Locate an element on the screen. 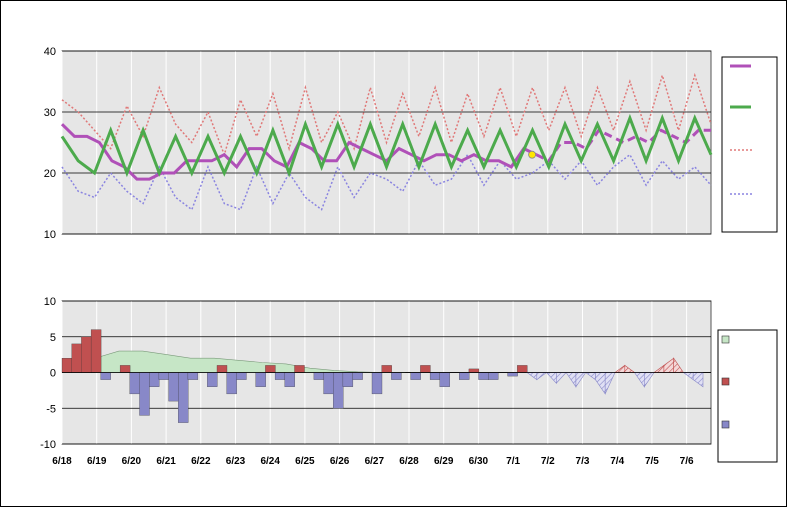 This screenshot has width=787, height=507. x-date-label: 6/20 is located at coordinates (132, 461).